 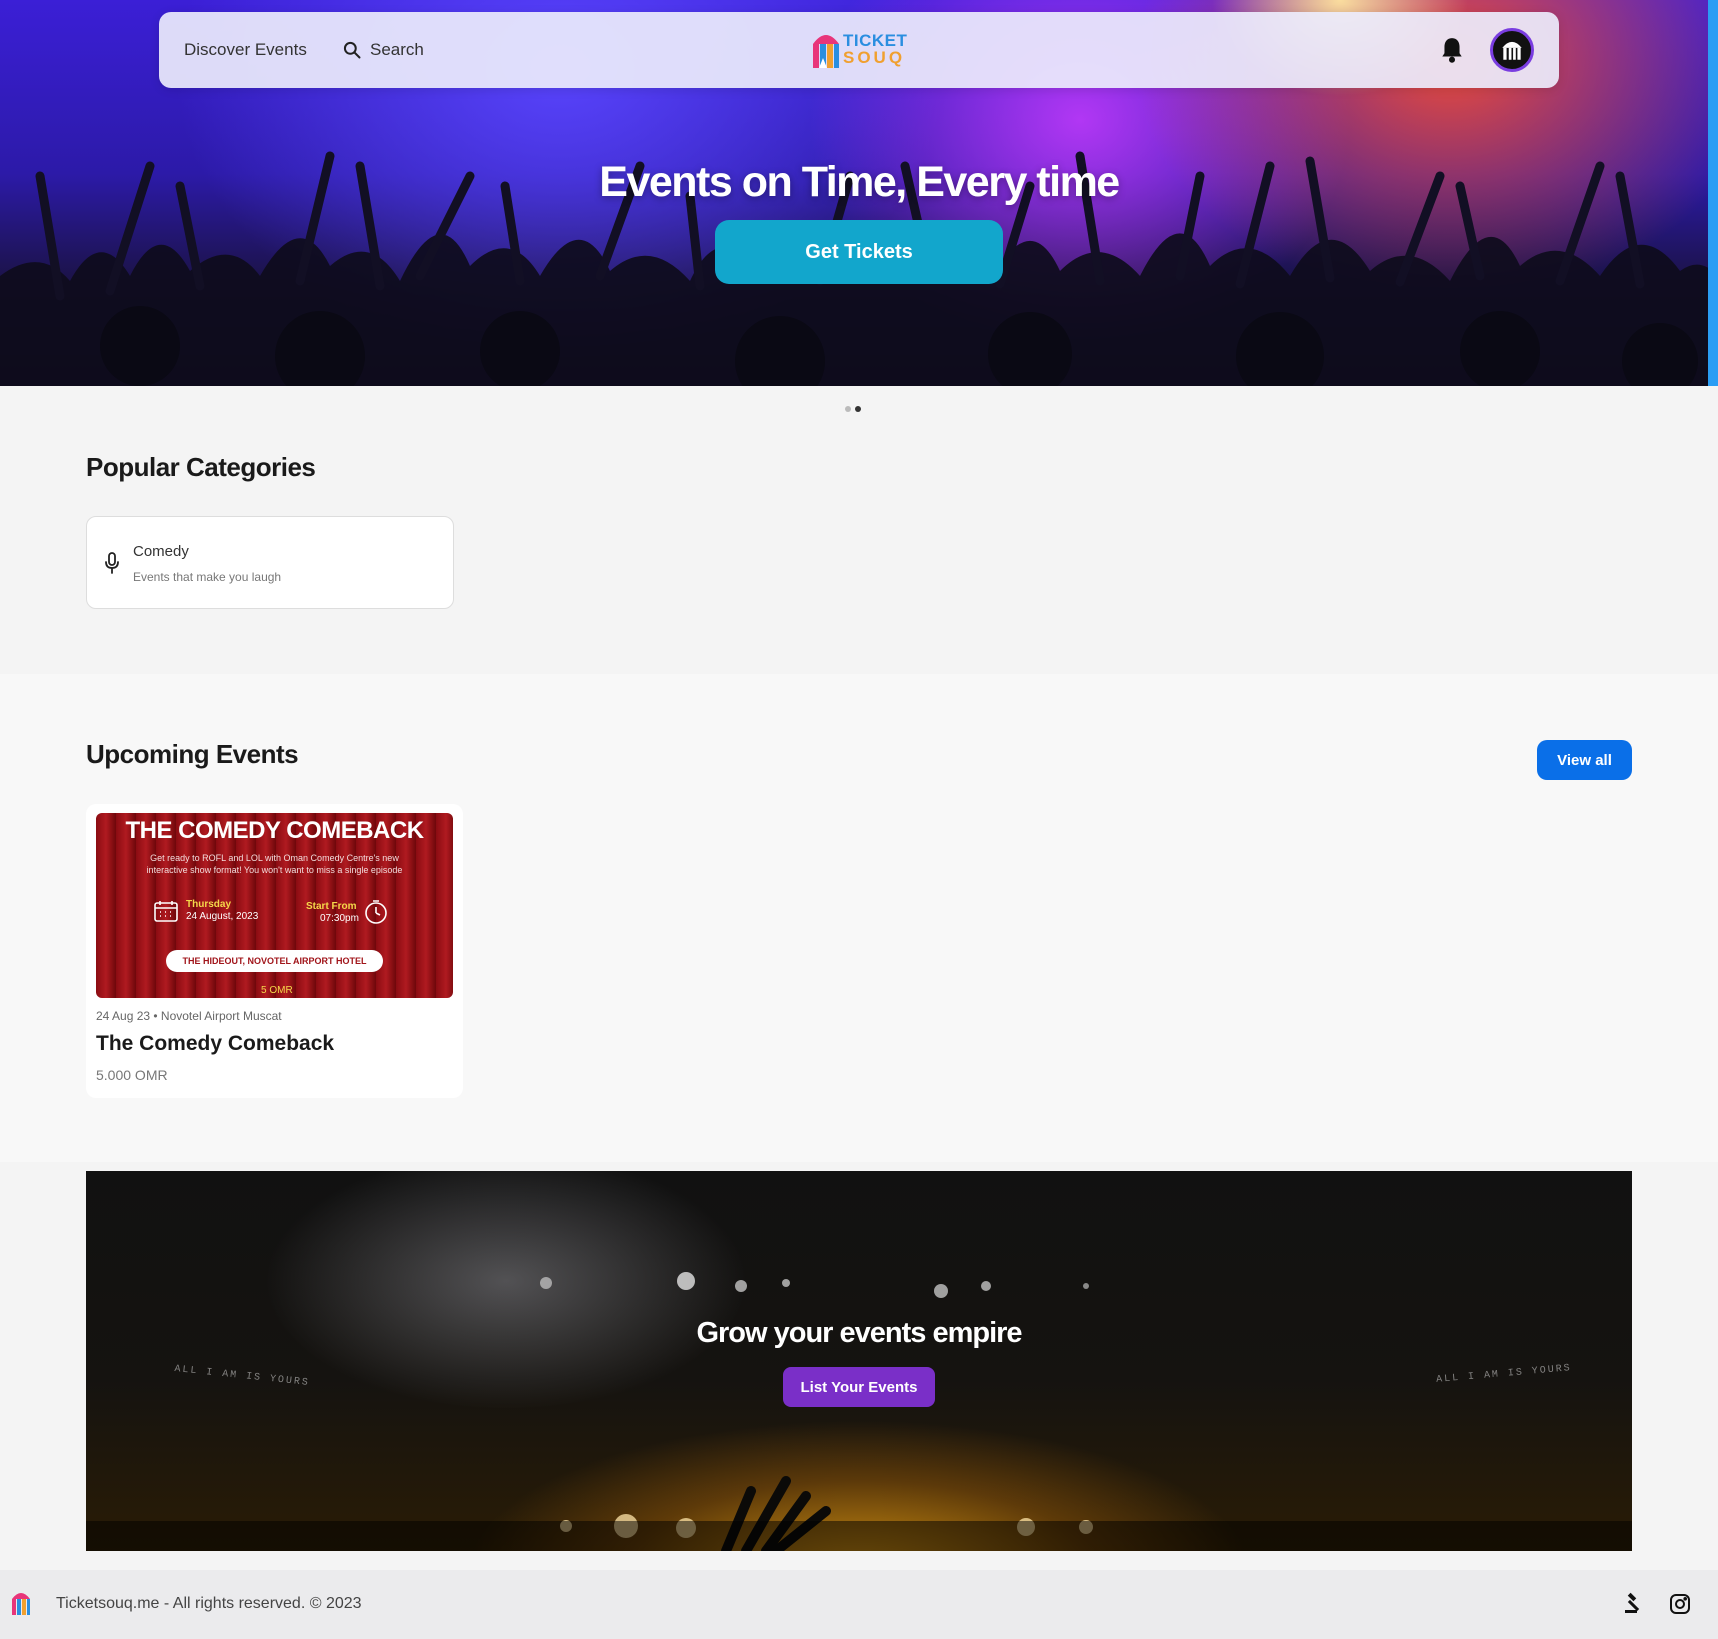 What do you see at coordinates (161, 551) in the screenshot?
I see `category-name: Comedy` at bounding box center [161, 551].